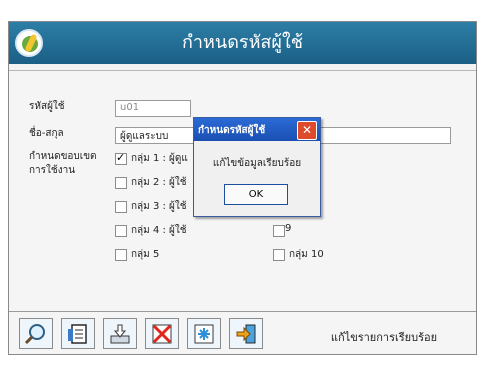 This screenshot has height=369, width=484. What do you see at coordinates (306, 254) in the screenshot?
I see `group-10-label: กลุ่ม 10` at bounding box center [306, 254].